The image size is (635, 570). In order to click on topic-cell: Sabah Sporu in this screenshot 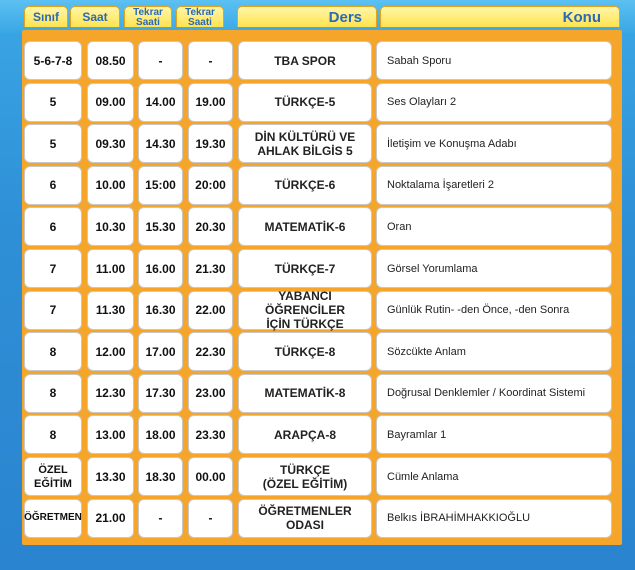, I will do `click(494, 60)`.